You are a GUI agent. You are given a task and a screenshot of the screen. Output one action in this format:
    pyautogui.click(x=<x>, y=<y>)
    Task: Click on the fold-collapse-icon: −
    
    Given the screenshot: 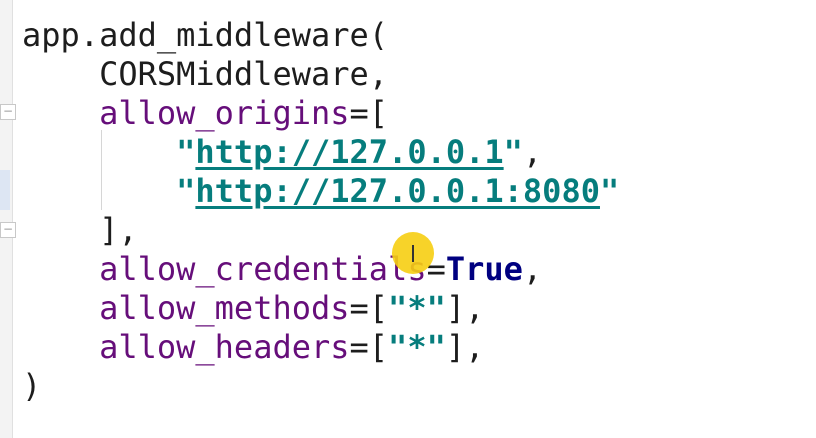 What is the action you would take?
    pyautogui.click(x=8, y=112)
    